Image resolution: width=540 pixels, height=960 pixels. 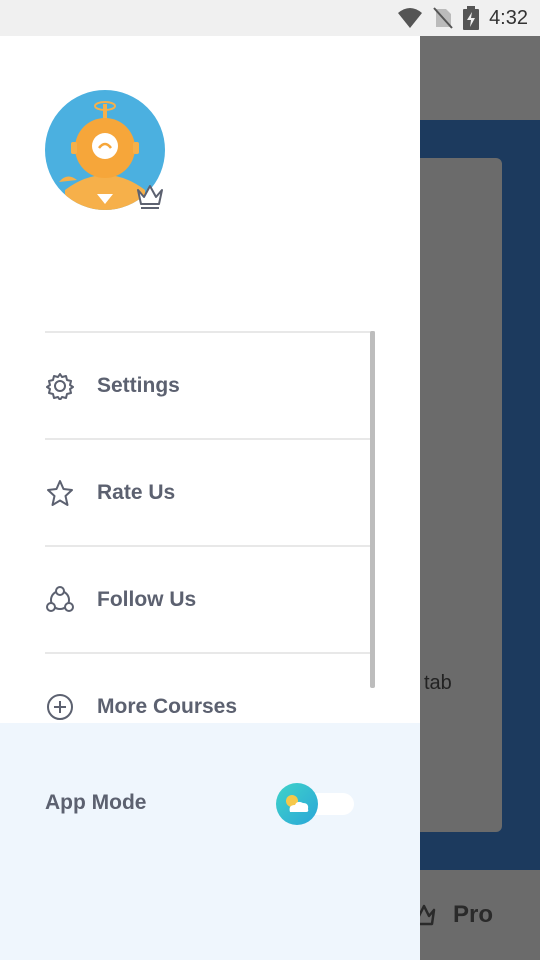 What do you see at coordinates (471, 18) in the screenshot?
I see `battery-charging-icon` at bounding box center [471, 18].